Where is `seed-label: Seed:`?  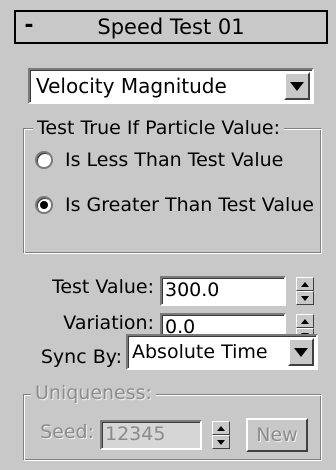
seed-label: Seed: is located at coordinates (67, 432).